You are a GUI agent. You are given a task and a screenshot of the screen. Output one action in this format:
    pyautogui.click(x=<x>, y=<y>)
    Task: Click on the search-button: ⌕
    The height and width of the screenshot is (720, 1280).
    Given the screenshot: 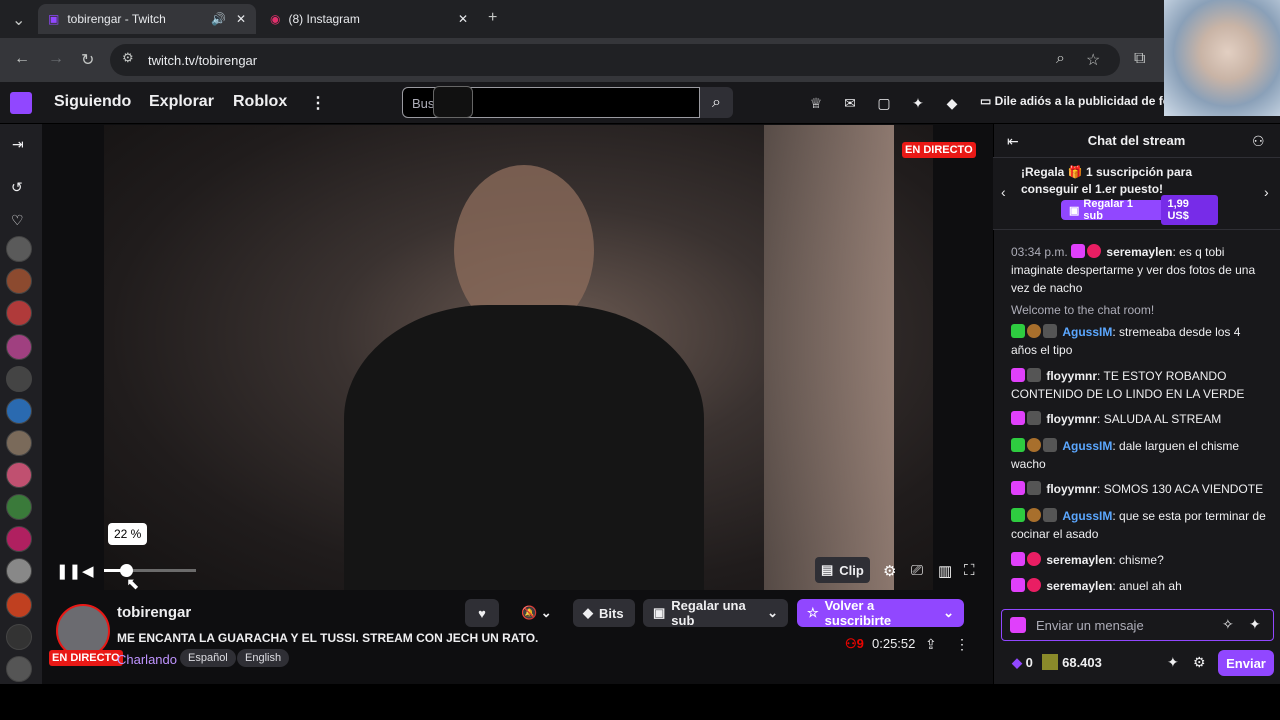 What is the action you would take?
    pyautogui.click(x=716, y=102)
    